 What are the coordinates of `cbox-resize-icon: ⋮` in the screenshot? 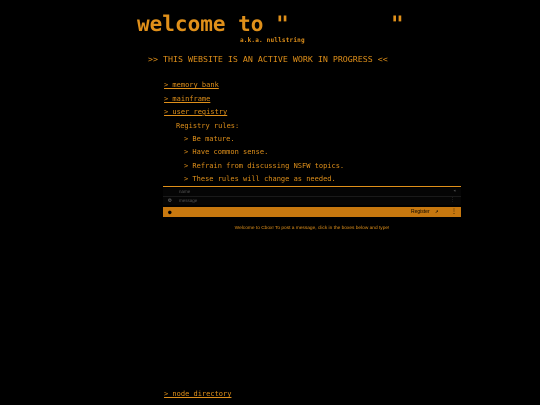 It's located at (452, 200).